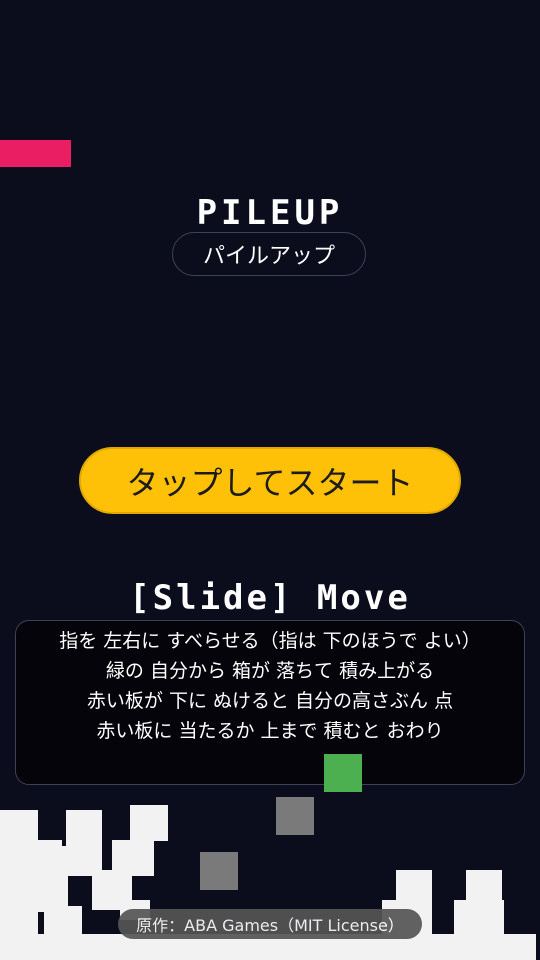  Describe the element at coordinates (343, 773) in the screenshot. I see `player-block` at that location.